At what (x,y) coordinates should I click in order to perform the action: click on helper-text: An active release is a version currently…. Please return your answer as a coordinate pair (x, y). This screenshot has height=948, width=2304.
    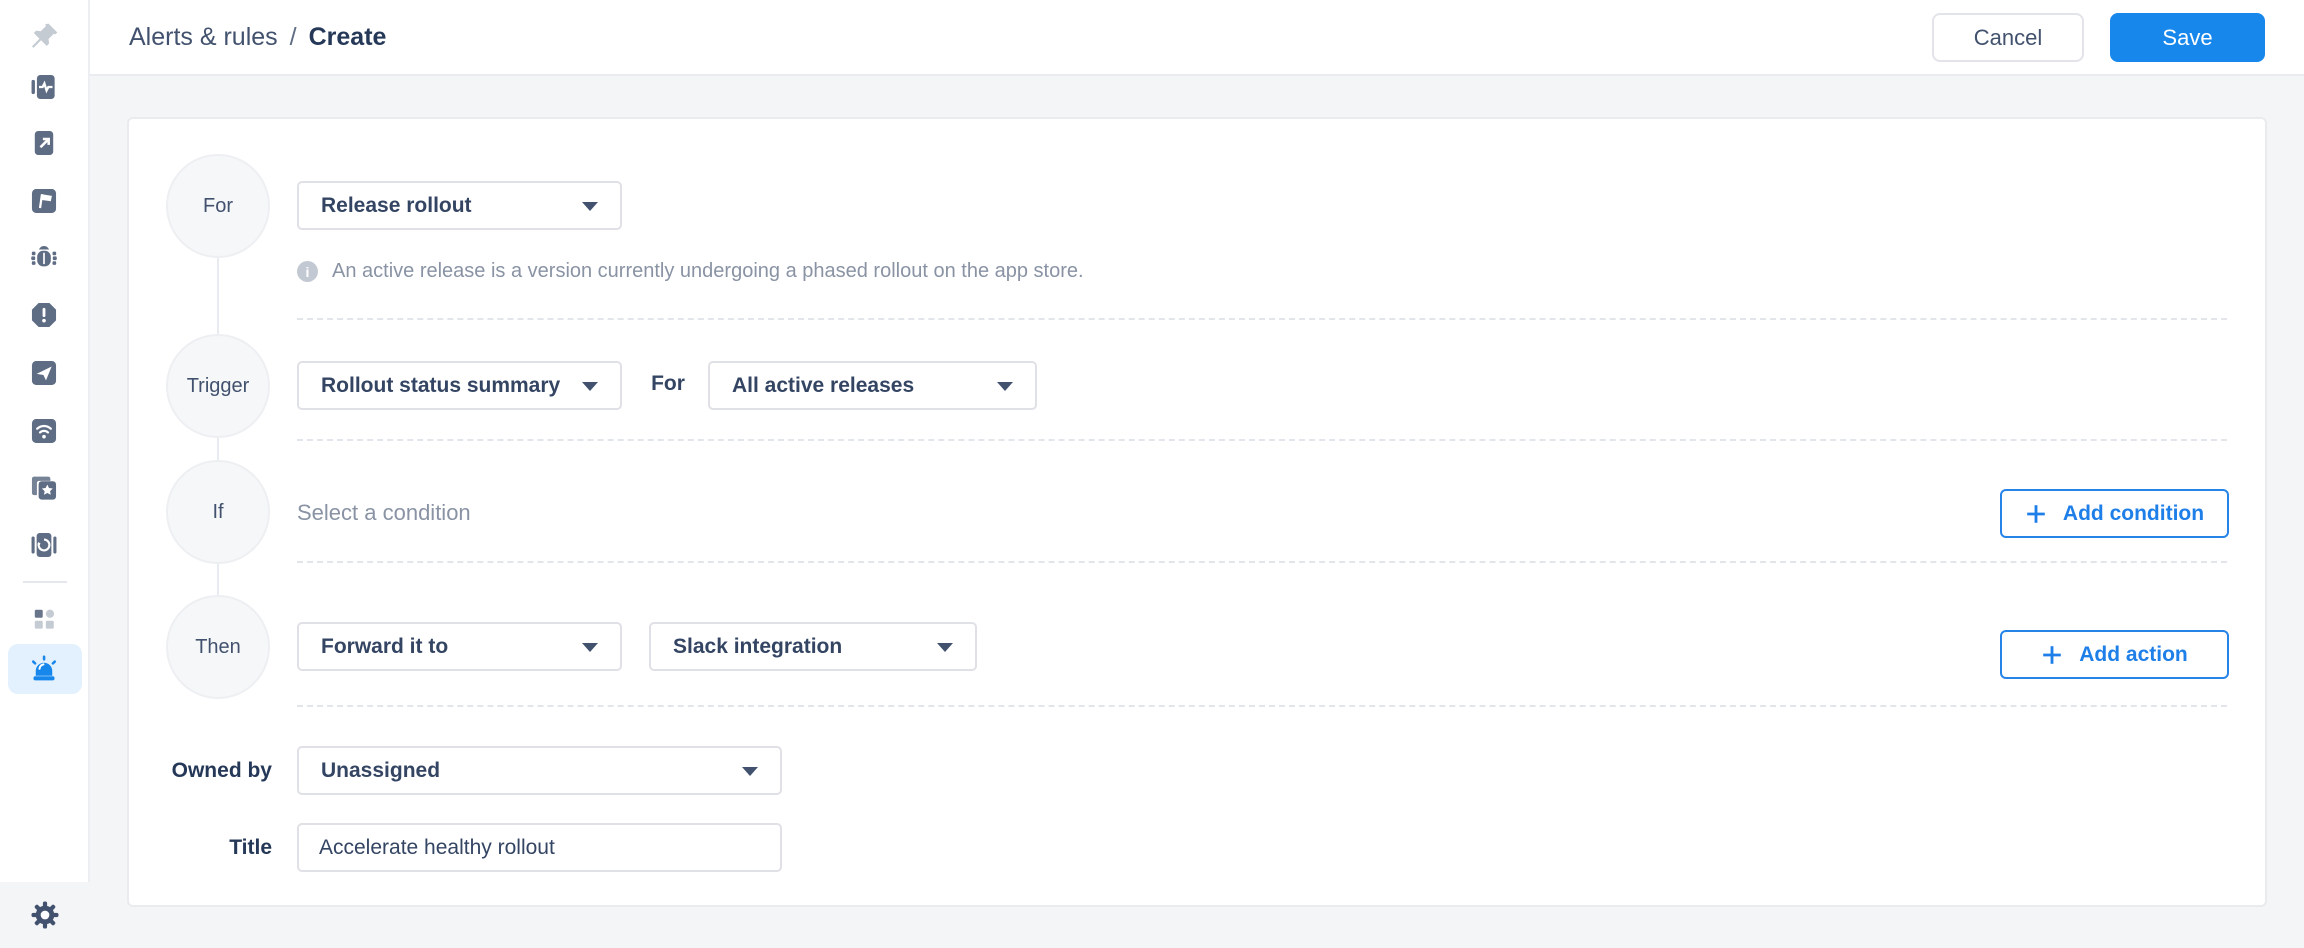
    Looking at the image, I should click on (708, 271).